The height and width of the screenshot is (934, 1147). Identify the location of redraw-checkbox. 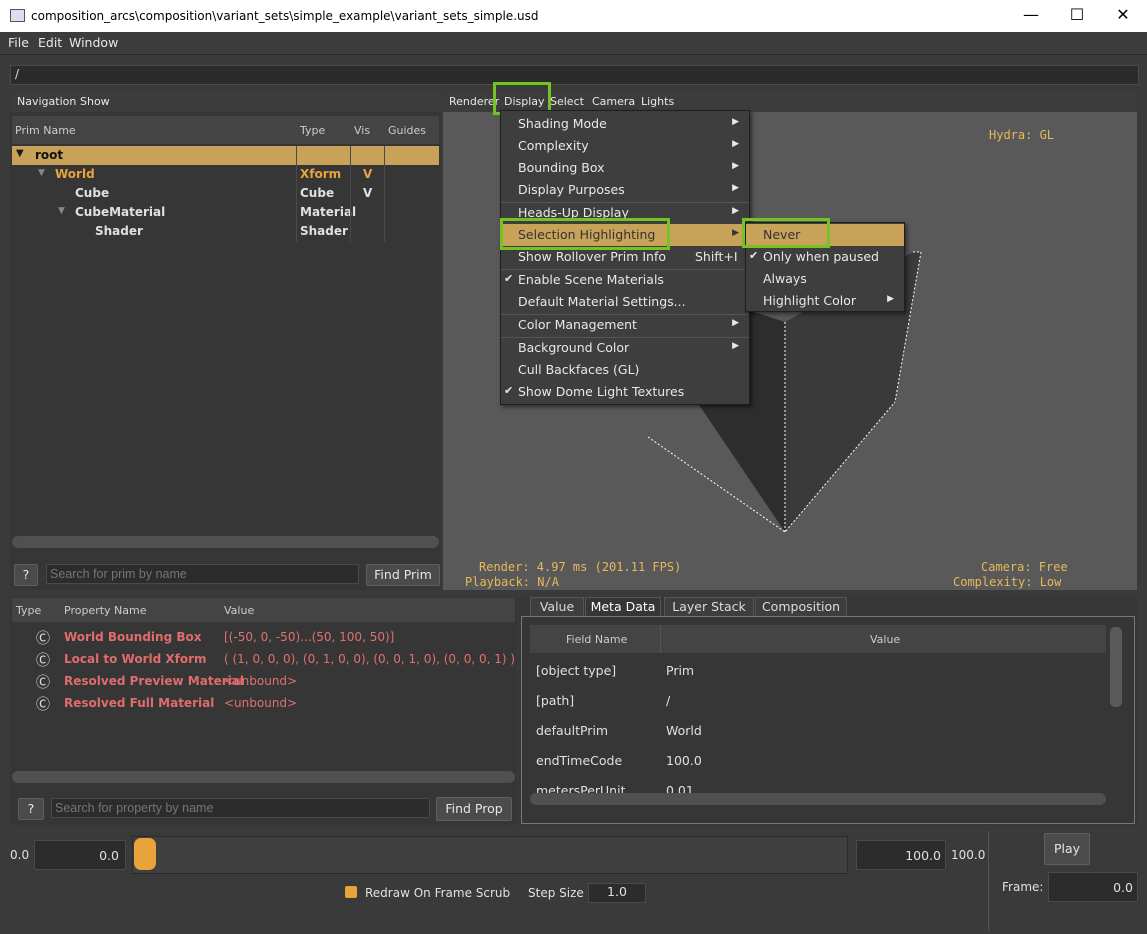
(351, 892).